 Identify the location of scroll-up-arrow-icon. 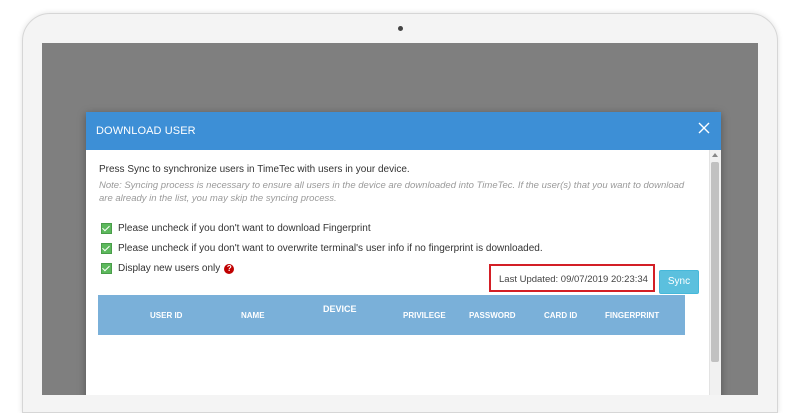
(715, 155).